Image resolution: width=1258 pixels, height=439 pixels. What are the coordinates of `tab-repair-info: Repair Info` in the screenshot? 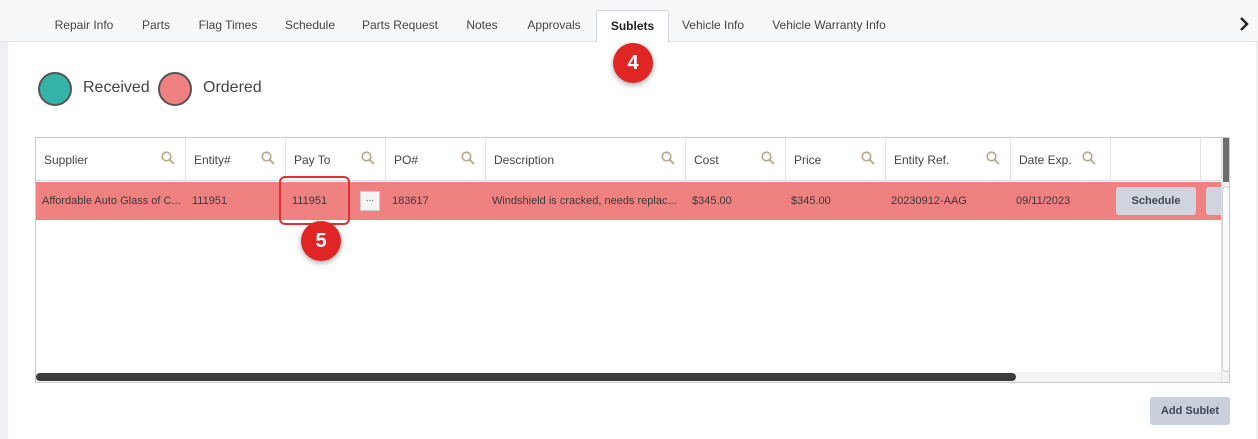 It's located at (84, 26).